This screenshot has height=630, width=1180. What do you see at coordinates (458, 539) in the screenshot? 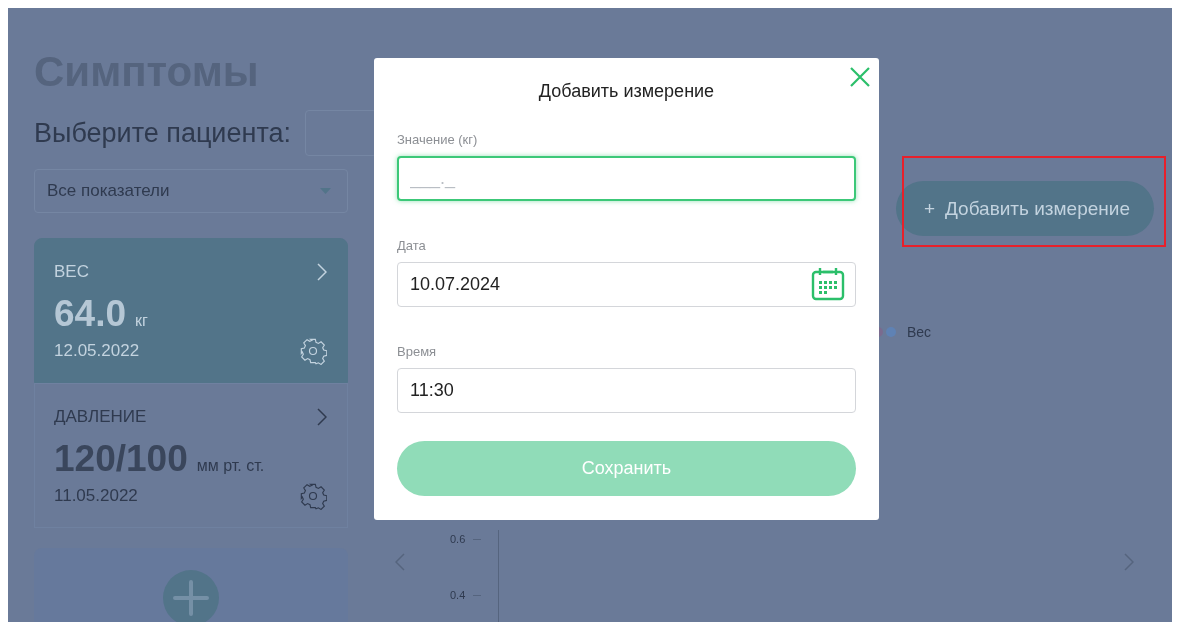
I see `axis-tick-label: 0.6` at bounding box center [458, 539].